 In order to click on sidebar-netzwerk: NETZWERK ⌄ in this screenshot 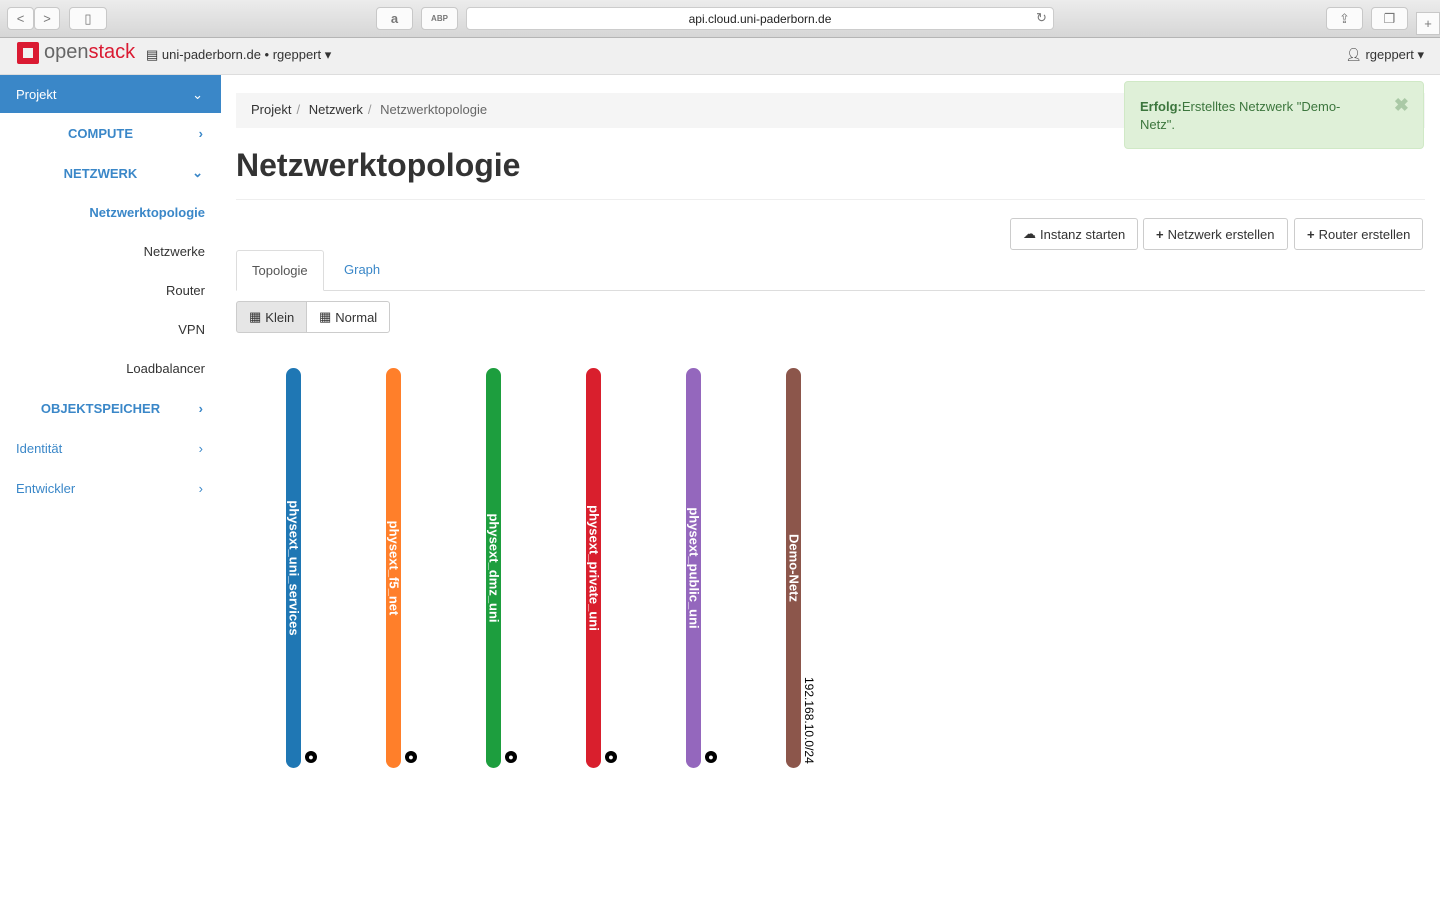, I will do `click(110, 173)`.